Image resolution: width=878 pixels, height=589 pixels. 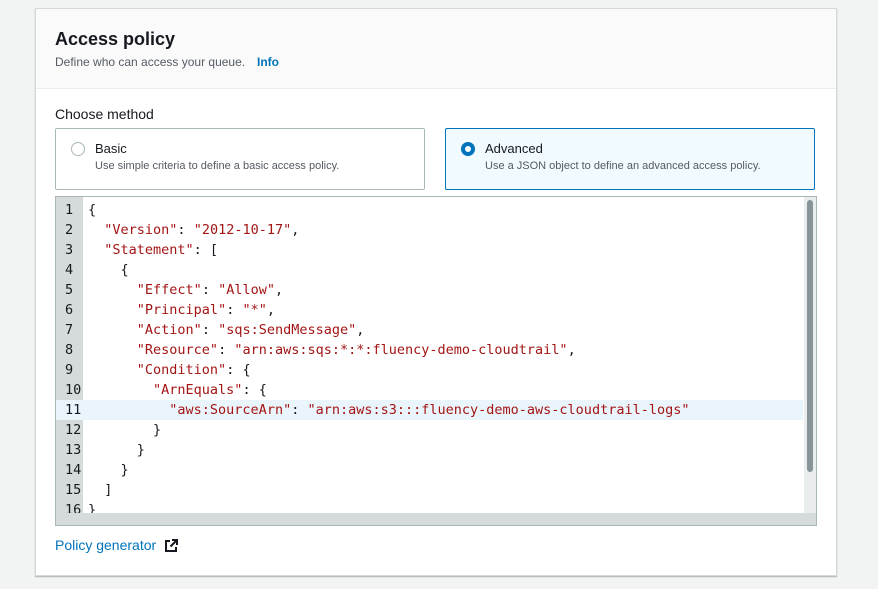 I want to click on code-text: "ArnEquals": {, so click(x=177, y=390).